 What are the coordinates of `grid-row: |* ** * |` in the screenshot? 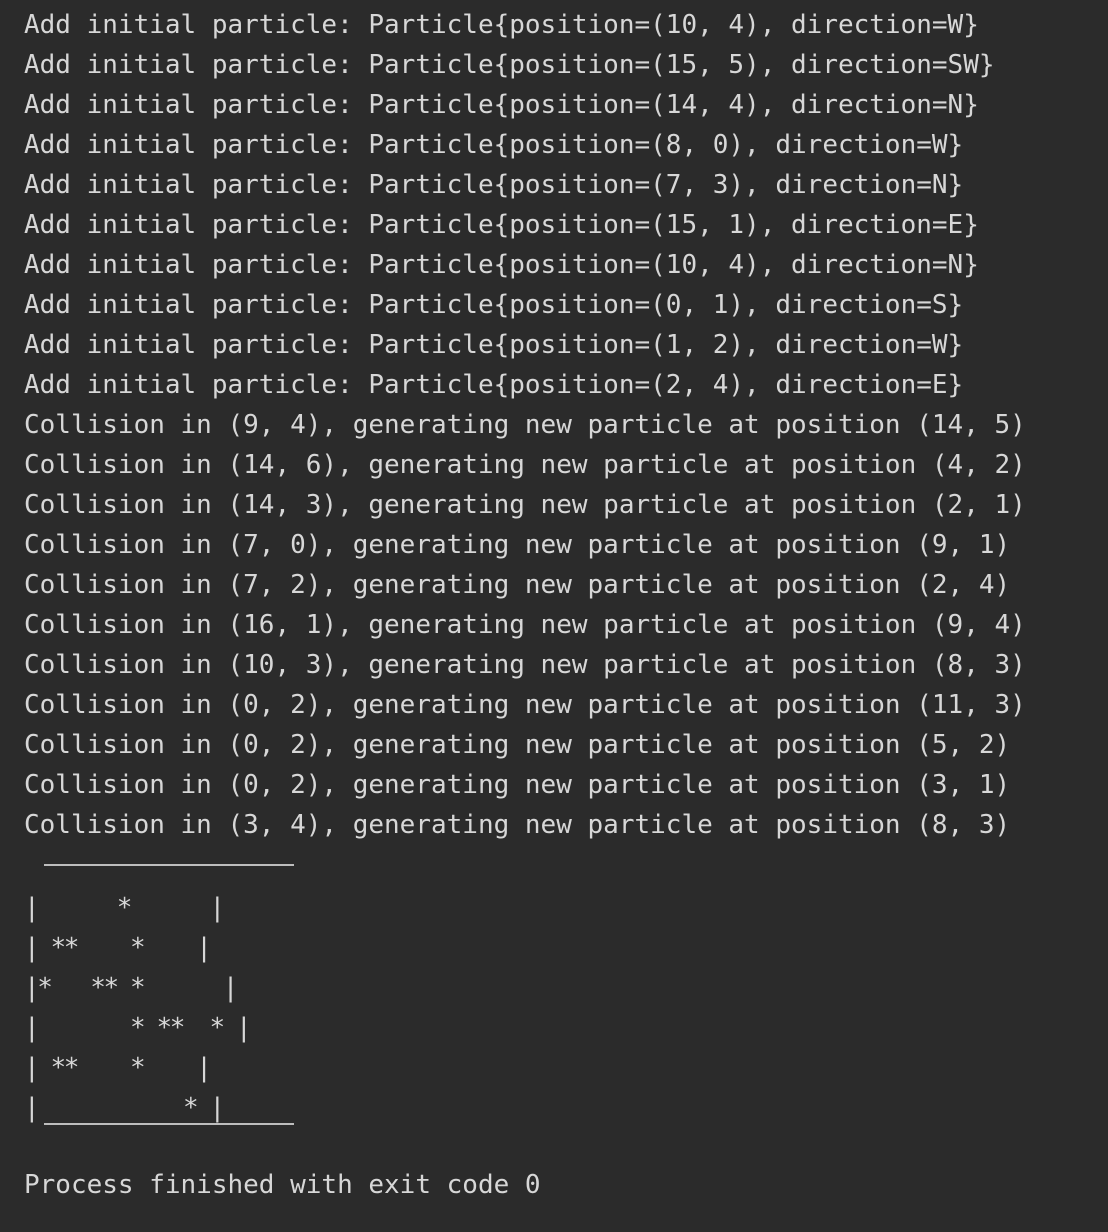 It's located at (131, 988).